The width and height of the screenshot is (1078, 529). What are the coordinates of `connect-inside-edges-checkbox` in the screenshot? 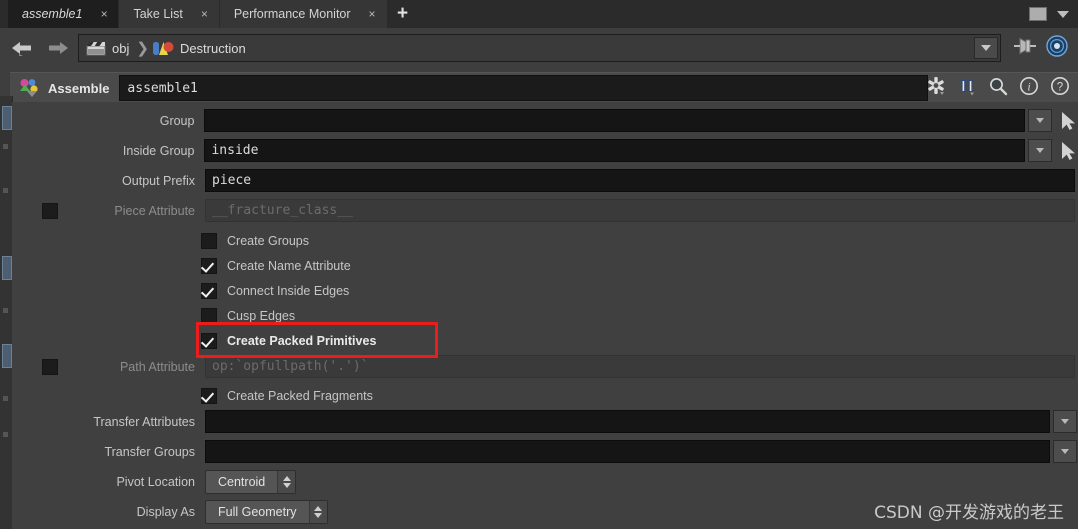 It's located at (209, 290).